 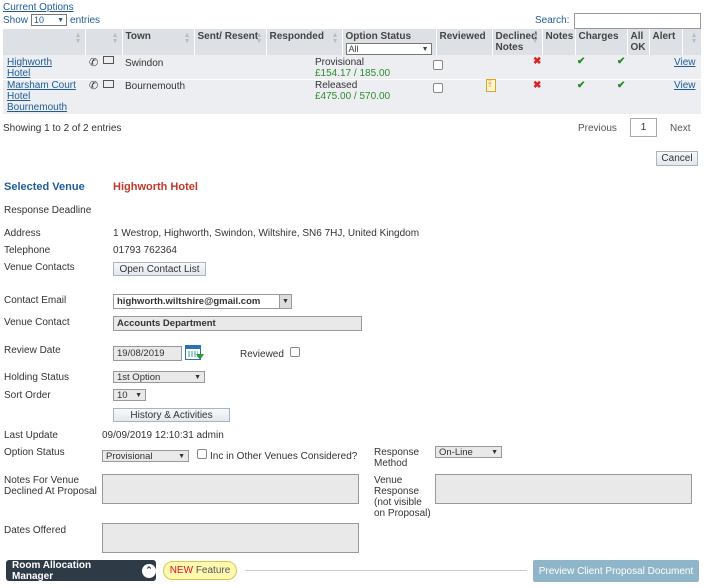 I want to click on col-sent: Sent/ Resent ▲ ▼, so click(x=230, y=43).